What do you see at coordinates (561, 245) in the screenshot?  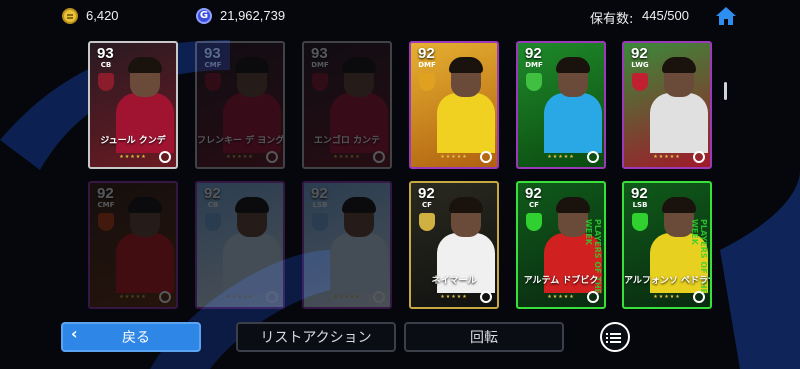 I see `player-card: 92 CF PLAYERS OF THE WEEK アルテム ドブビク ★★★★★` at bounding box center [561, 245].